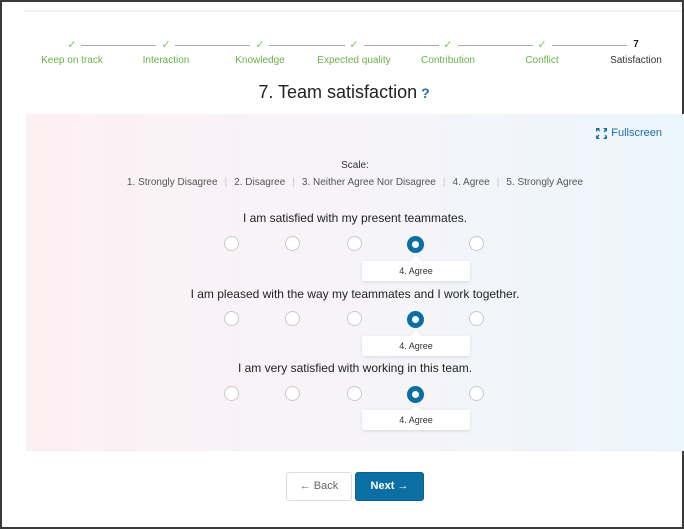  I want to click on page-title-text: 7. Team satisfaction, so click(338, 92).